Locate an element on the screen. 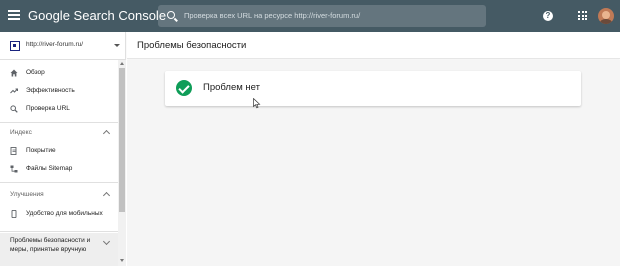 The width and height of the screenshot is (620, 266). sidebar-item-url-inspection: Проверка URL is located at coordinates (59, 109).